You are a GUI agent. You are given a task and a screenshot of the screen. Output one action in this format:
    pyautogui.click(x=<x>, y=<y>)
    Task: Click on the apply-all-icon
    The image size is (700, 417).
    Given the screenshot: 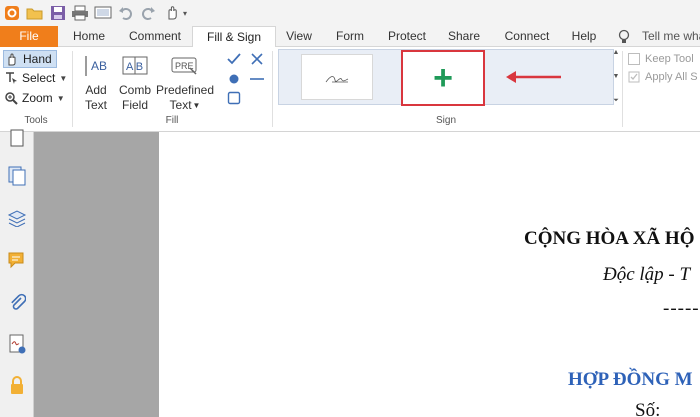 What is the action you would take?
    pyautogui.click(x=634, y=77)
    